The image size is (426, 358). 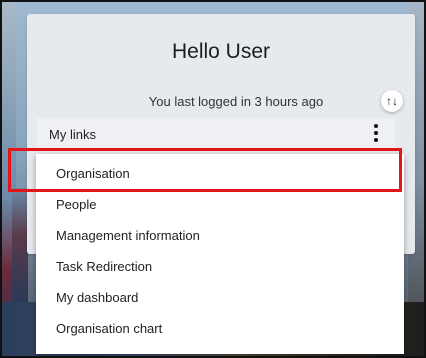 I want to click on last-login-text: You last logged in 3 hours ago, so click(x=236, y=101).